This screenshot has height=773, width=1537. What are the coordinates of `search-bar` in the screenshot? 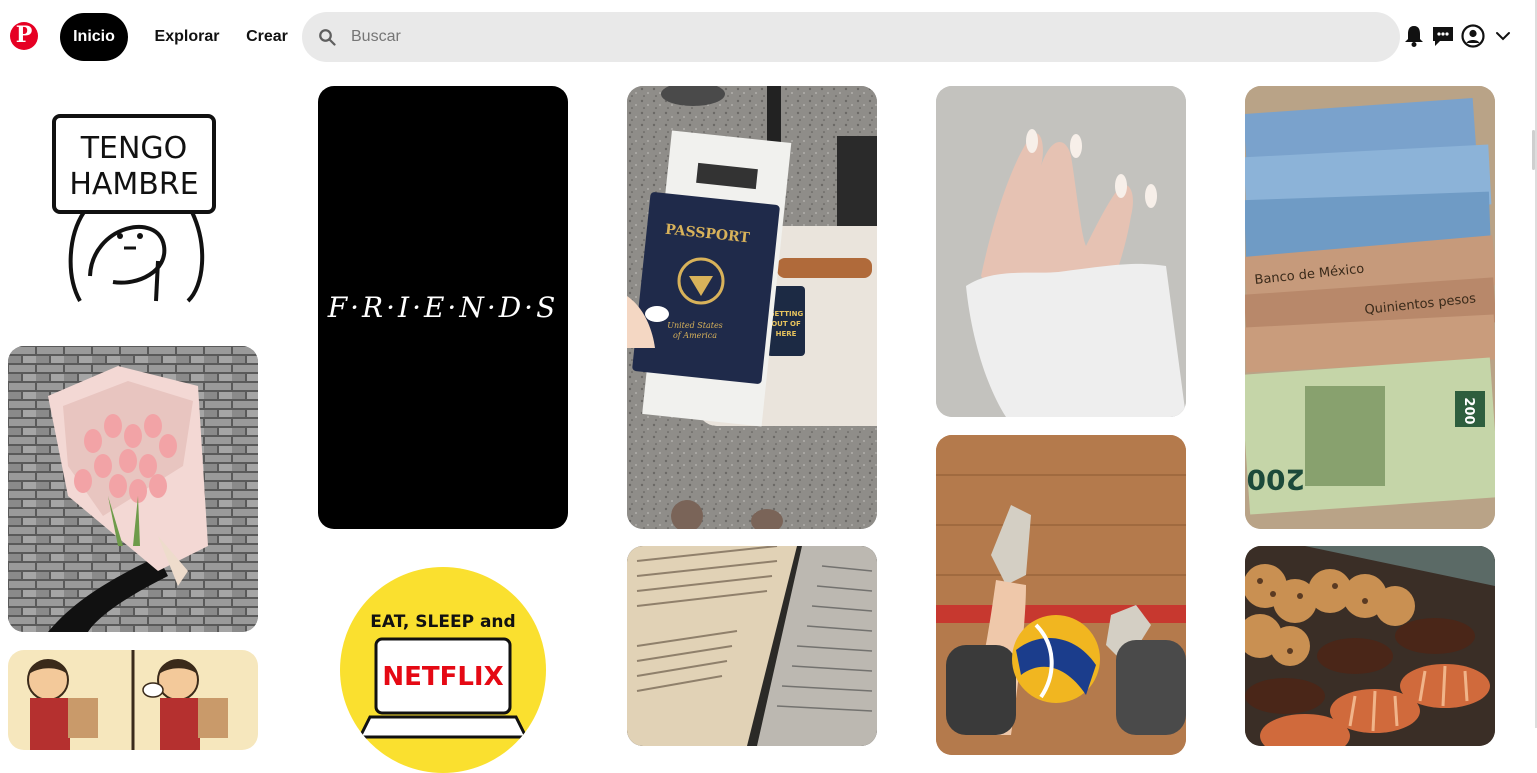 It's located at (851, 37).